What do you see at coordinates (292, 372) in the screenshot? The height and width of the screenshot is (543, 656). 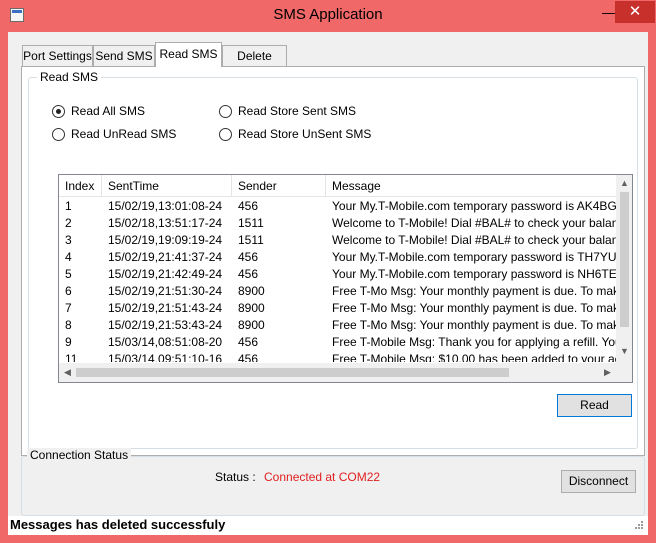 I see `horizontal-scroll-thumb` at bounding box center [292, 372].